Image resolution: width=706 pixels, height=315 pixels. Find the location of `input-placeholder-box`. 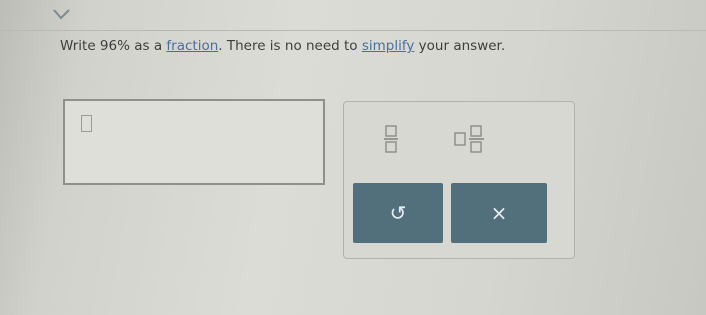

input-placeholder-box is located at coordinates (86, 123).